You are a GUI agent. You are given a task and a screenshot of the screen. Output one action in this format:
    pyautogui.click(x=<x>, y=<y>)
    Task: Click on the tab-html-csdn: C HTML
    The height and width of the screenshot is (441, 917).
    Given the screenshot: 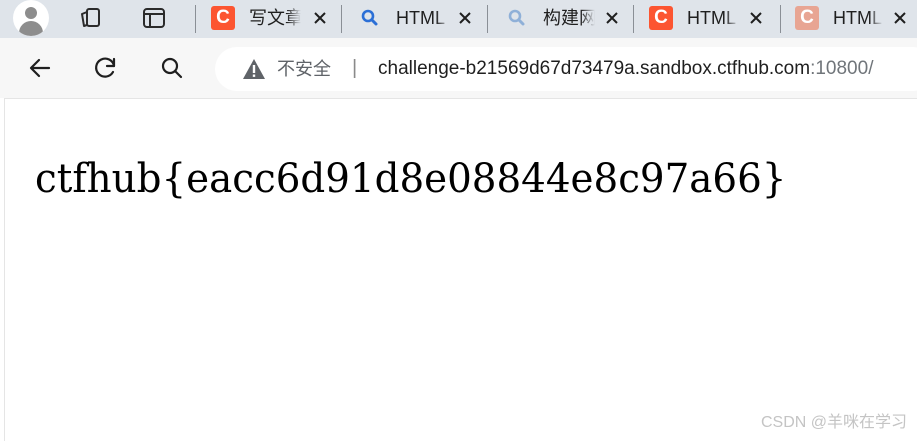 What is the action you would take?
    pyautogui.click(x=709, y=18)
    